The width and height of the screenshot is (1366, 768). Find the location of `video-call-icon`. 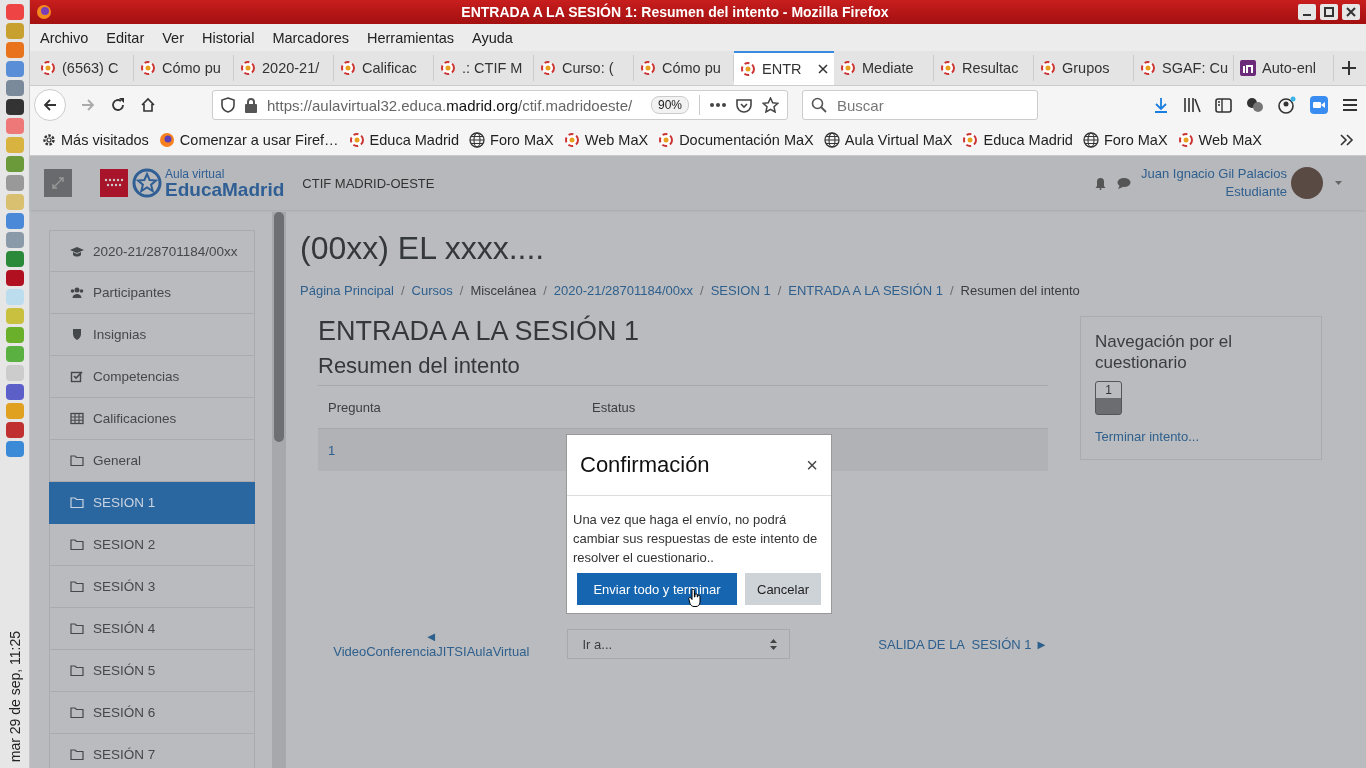

video-call-icon is located at coordinates (1319, 105).